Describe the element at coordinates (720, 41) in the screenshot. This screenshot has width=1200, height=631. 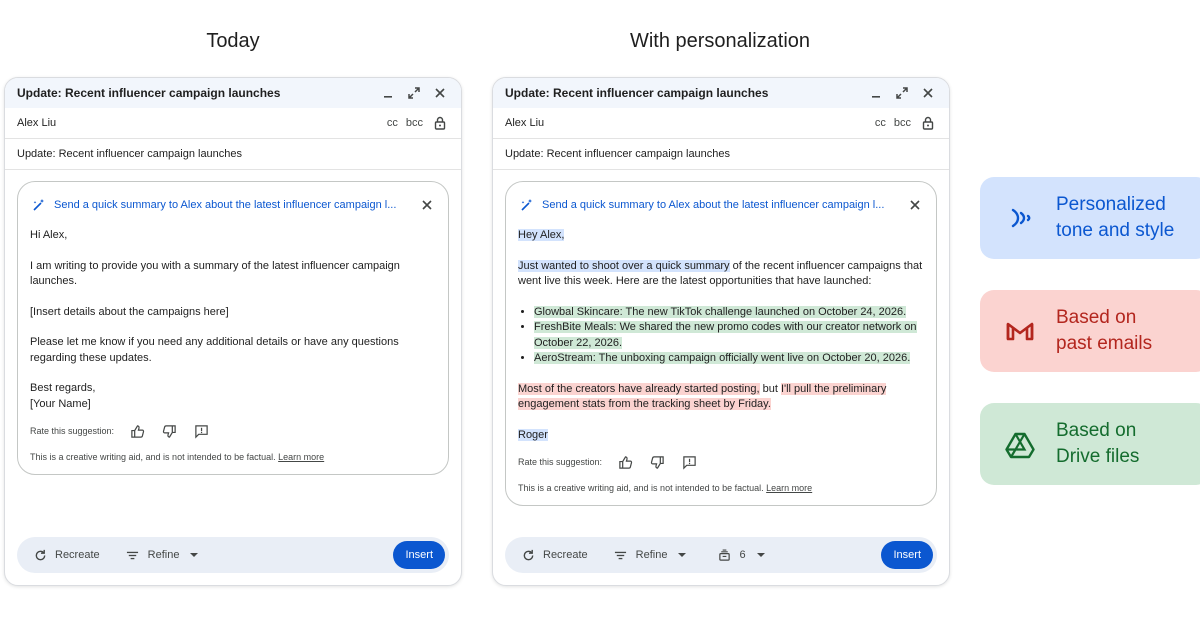
I see `column-title-personalization: With personalization` at that location.